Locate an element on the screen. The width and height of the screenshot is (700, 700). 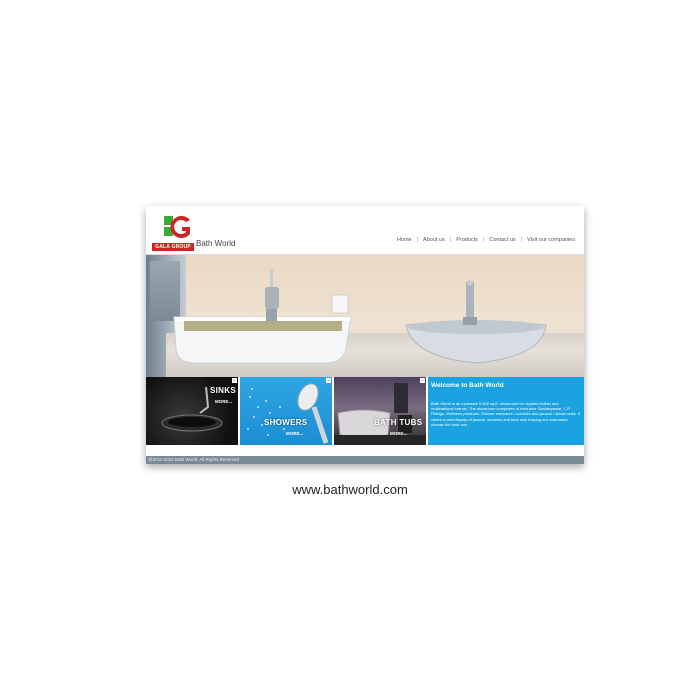
tile-label: BATH TUBS is located at coordinates (398, 422).